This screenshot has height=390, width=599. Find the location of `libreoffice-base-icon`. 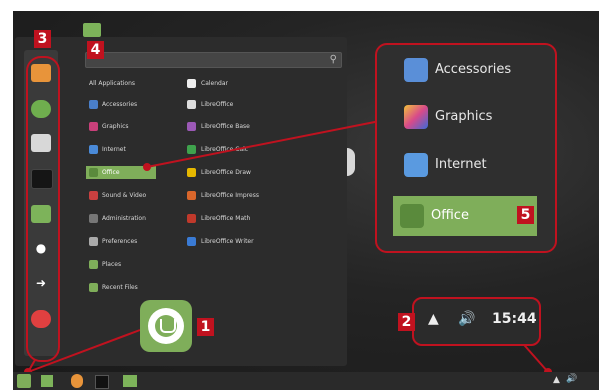

libreoffice-base-icon is located at coordinates (191, 126).